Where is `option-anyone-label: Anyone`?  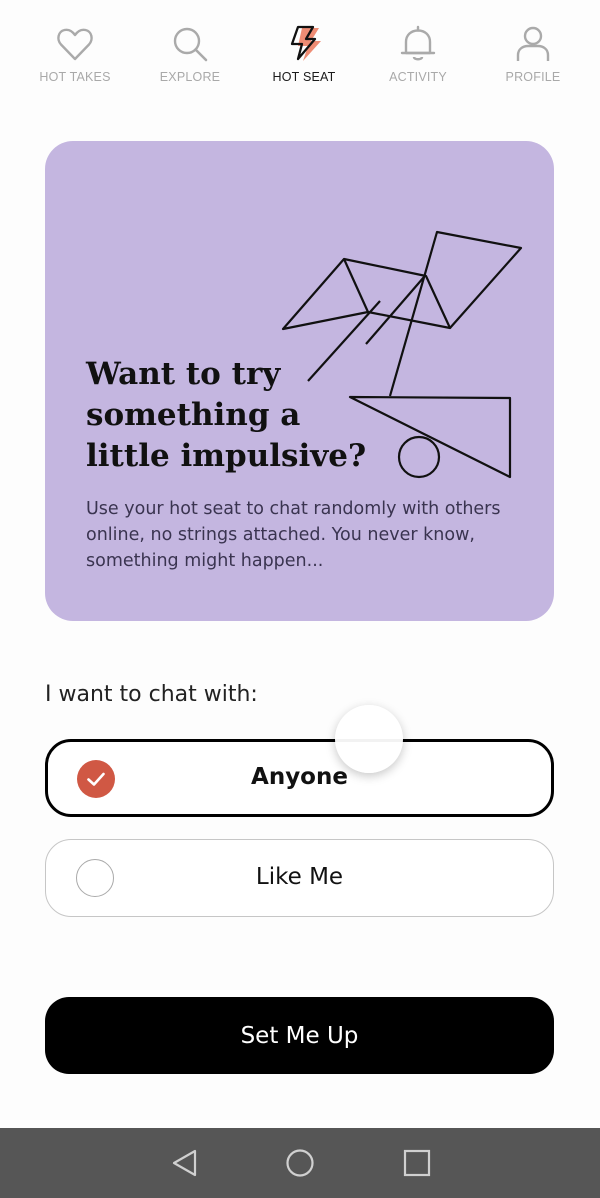
option-anyone-label: Anyone is located at coordinates (299, 777).